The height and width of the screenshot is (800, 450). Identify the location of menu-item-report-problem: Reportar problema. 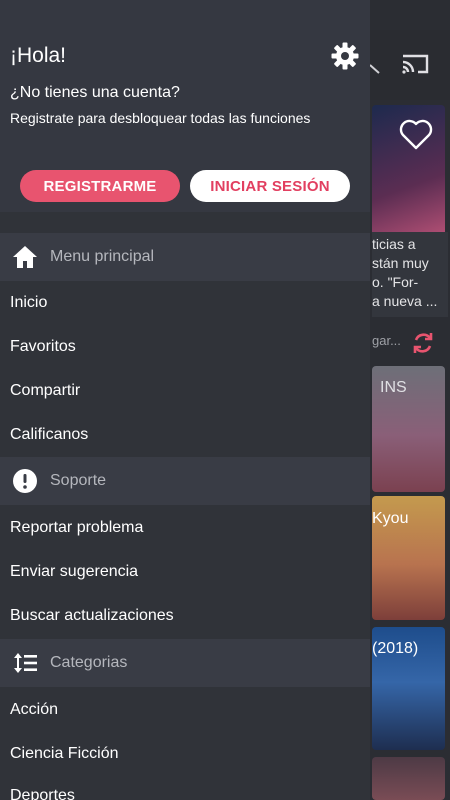
(76, 528).